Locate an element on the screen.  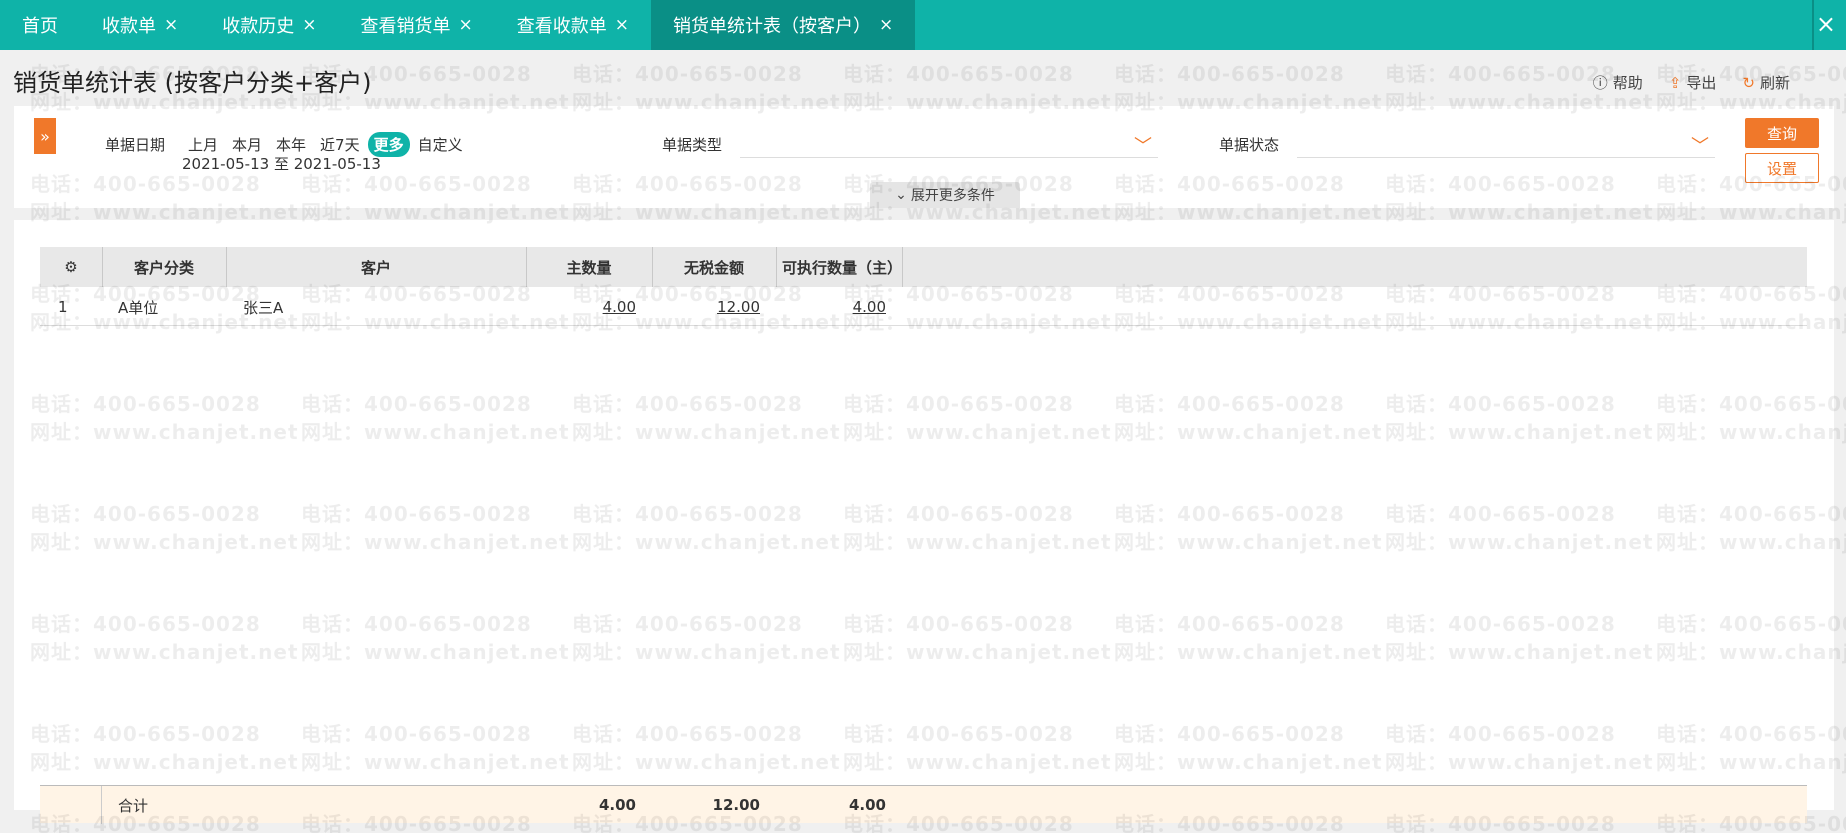
cell-executable-qty-link: 4.00 is located at coordinates (831, 307).